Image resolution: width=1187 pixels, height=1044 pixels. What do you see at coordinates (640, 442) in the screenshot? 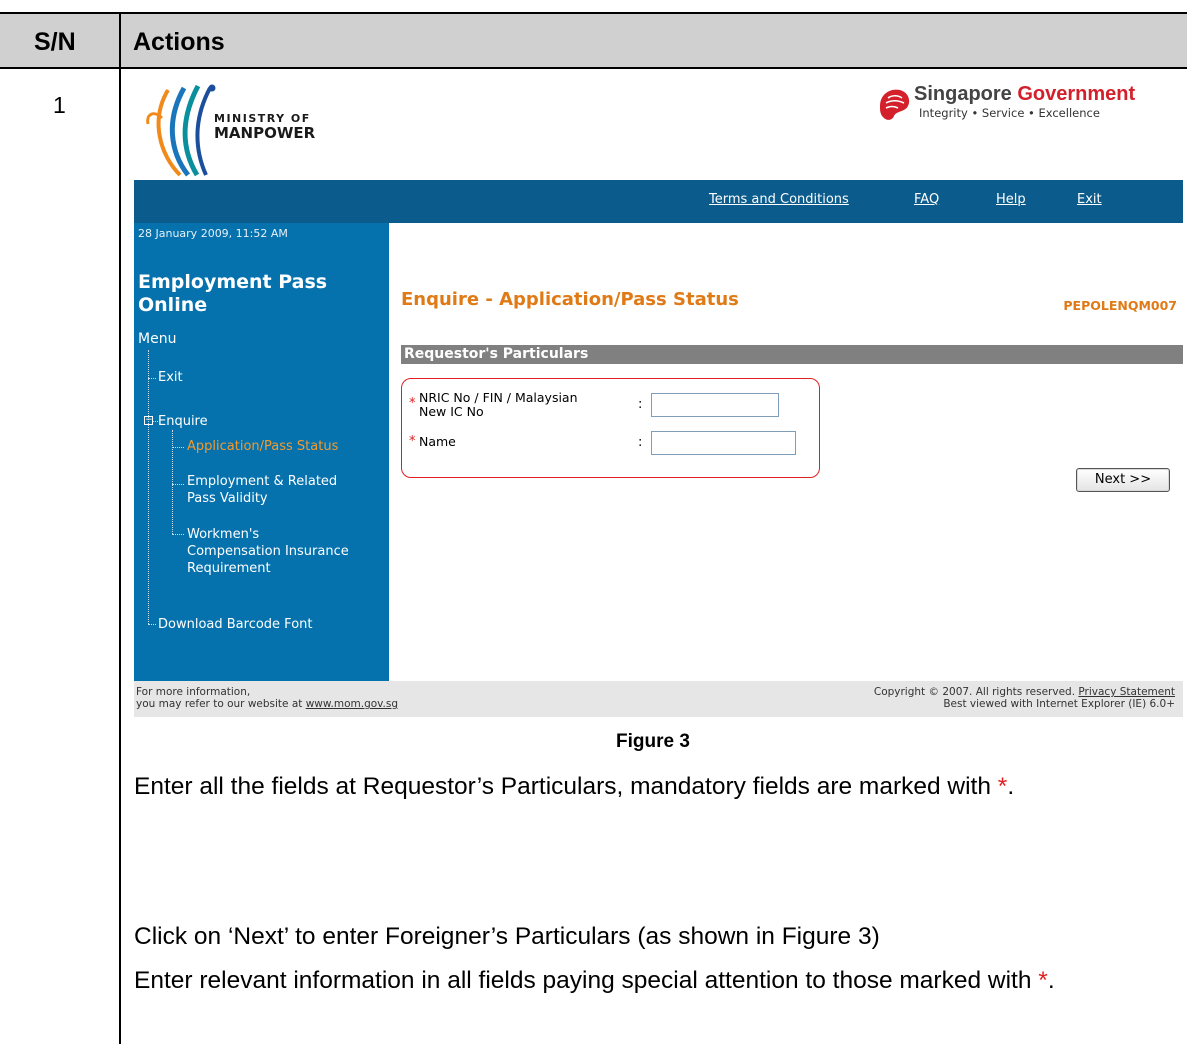
I see `name-colon: :` at bounding box center [640, 442].